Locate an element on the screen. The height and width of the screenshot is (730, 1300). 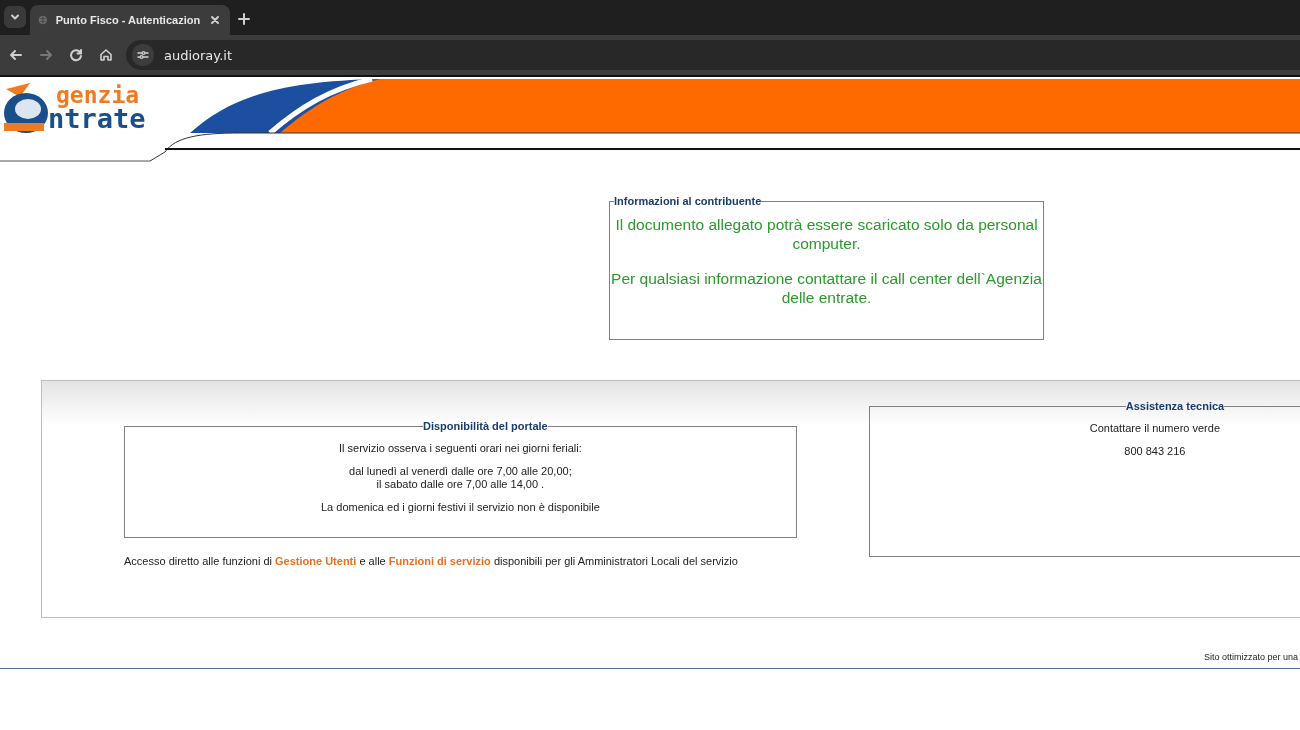
info-box-title: Informazioni al contribuente is located at coordinates (688, 201).